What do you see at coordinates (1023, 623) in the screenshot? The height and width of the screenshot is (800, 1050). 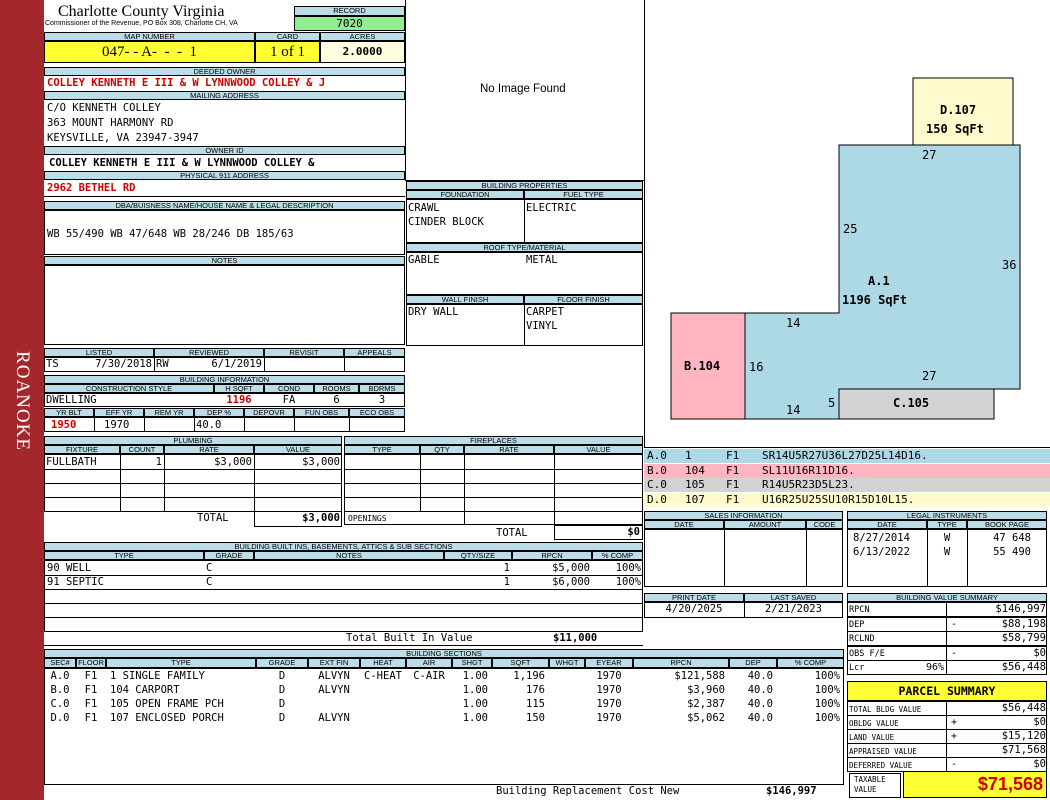 I see `value-summary-value: $88,198` at bounding box center [1023, 623].